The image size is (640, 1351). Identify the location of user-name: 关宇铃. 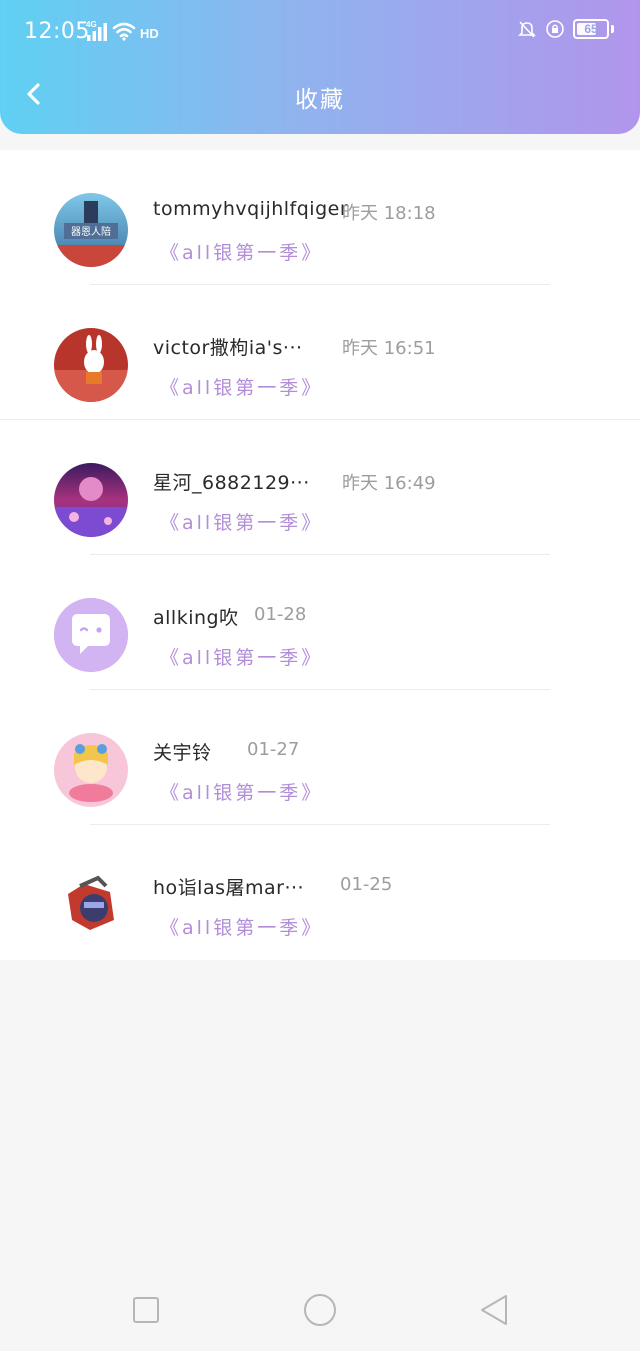
(182, 753).